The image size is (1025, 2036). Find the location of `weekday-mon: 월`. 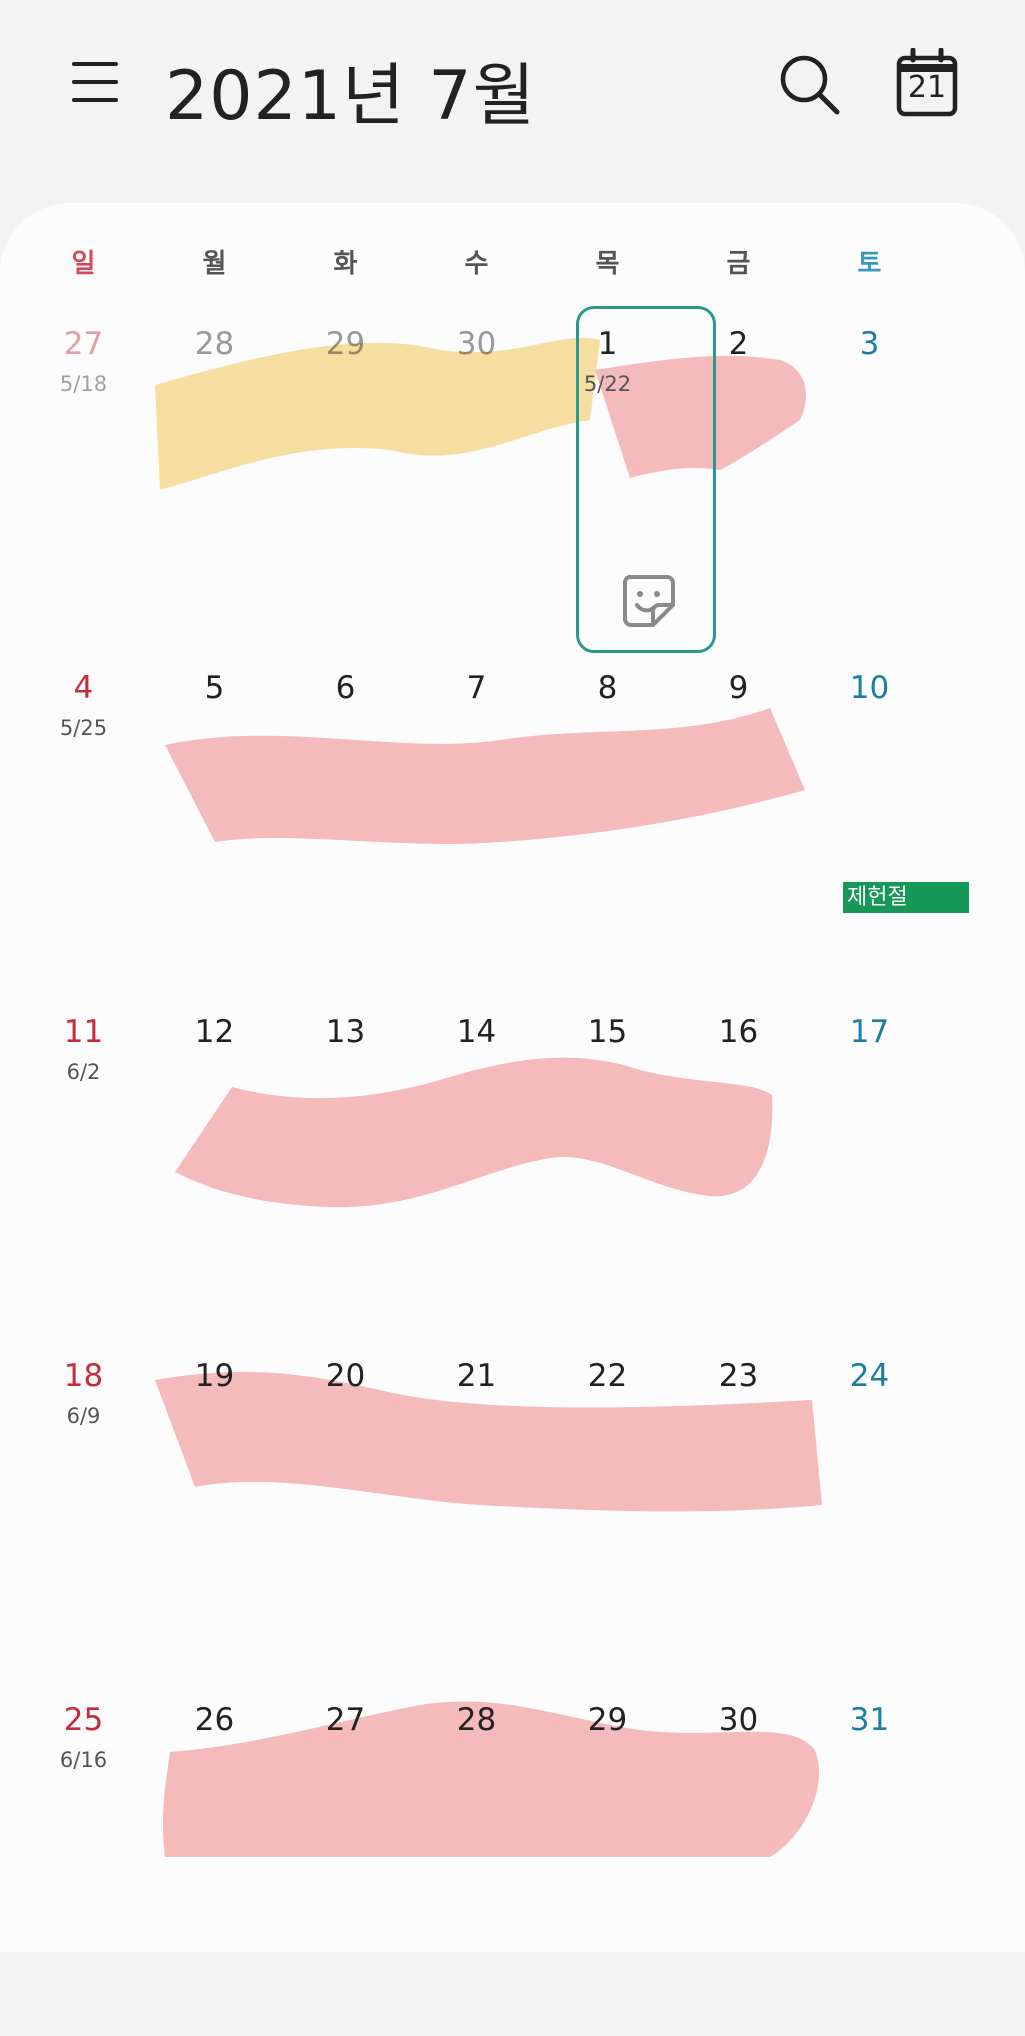

weekday-mon: 월 is located at coordinates (214, 264).